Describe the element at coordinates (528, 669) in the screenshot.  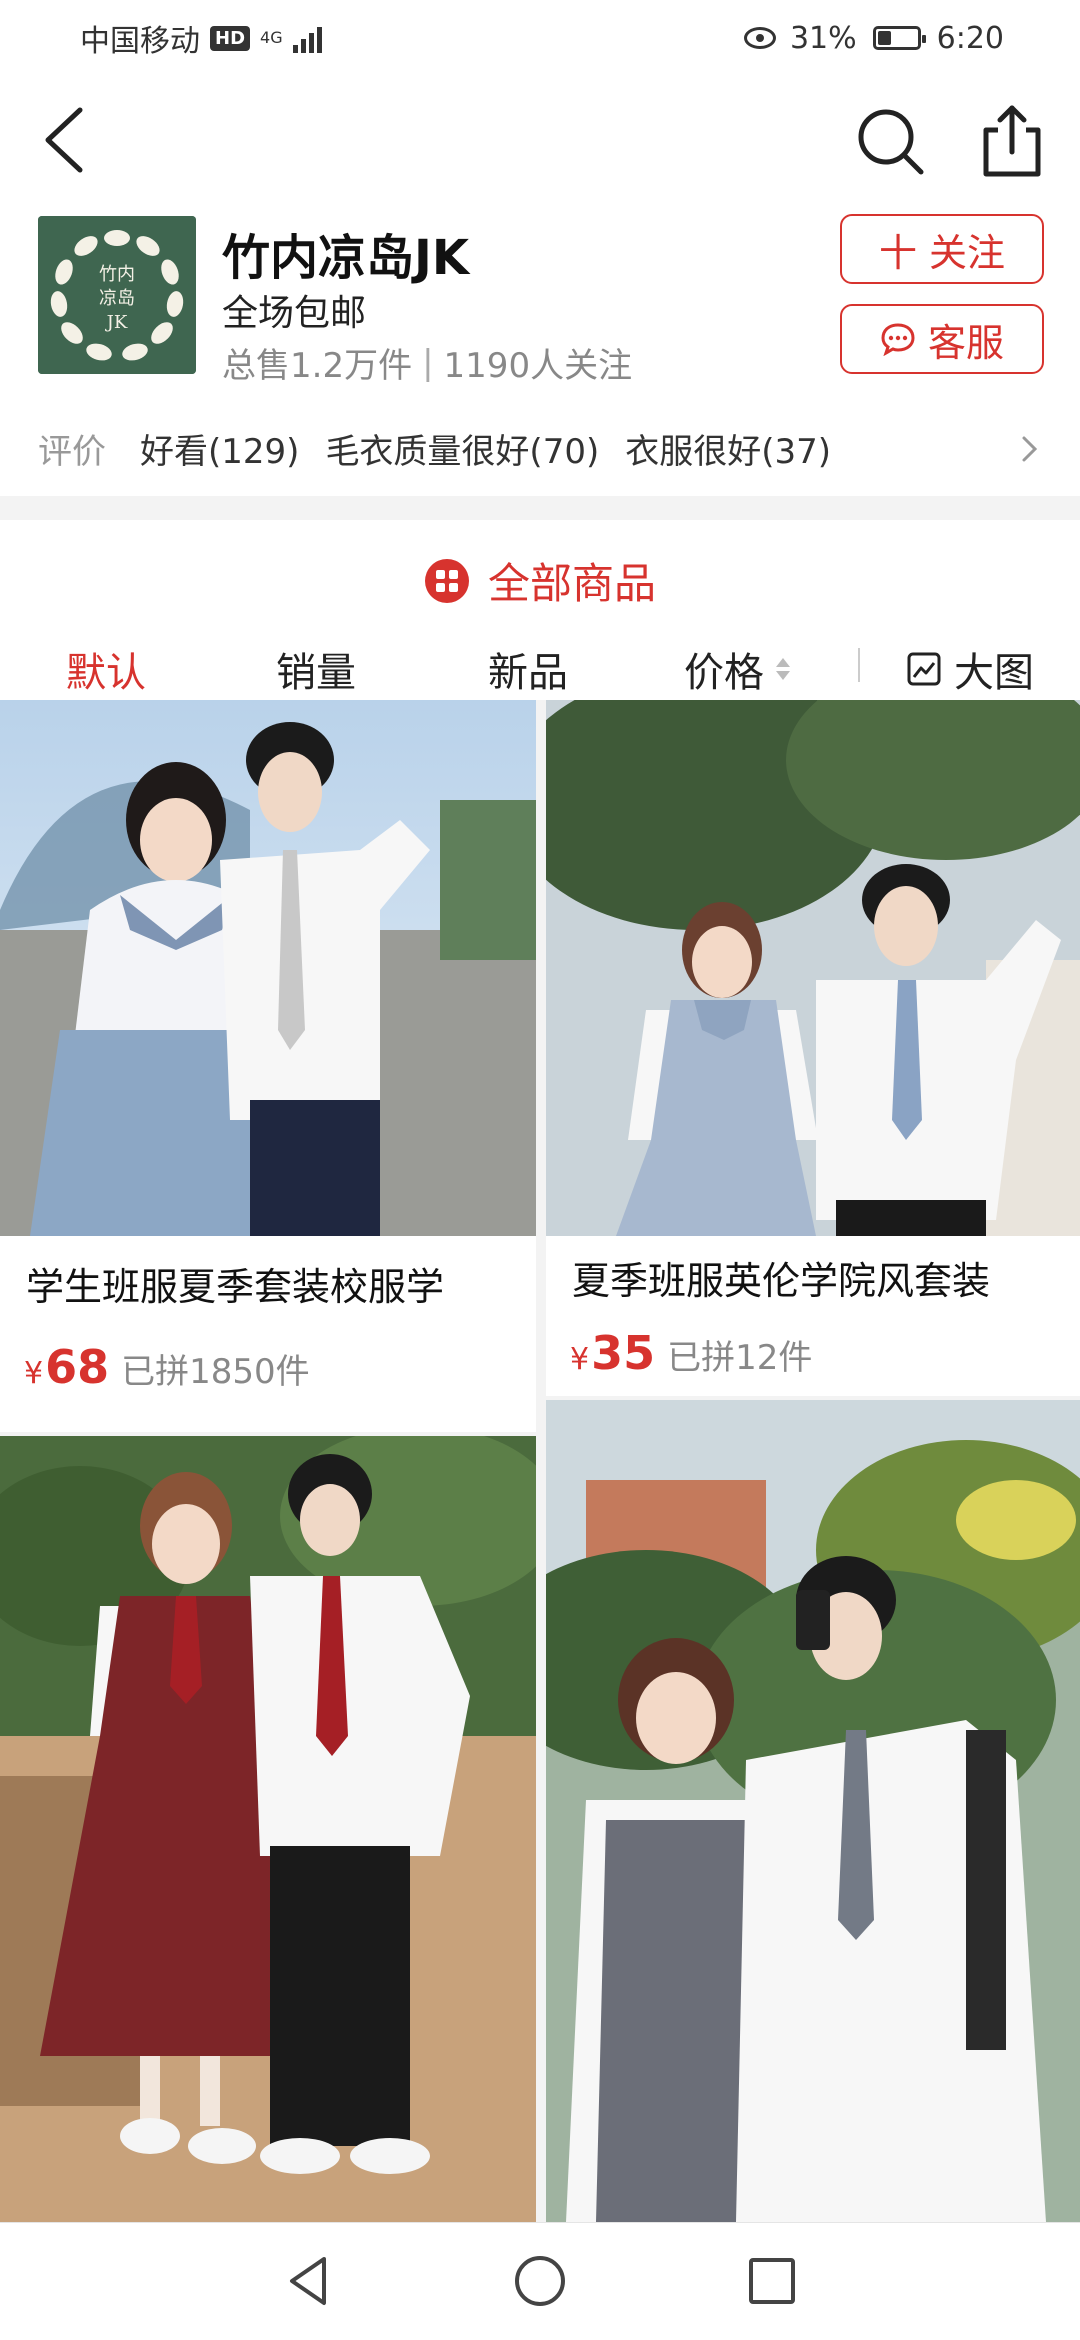
I see `sort-new: 新品` at that location.